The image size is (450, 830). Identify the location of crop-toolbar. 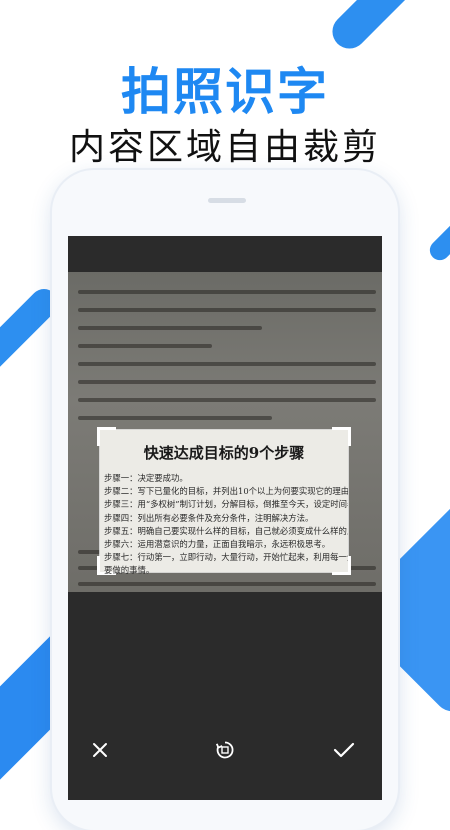
(225, 752).